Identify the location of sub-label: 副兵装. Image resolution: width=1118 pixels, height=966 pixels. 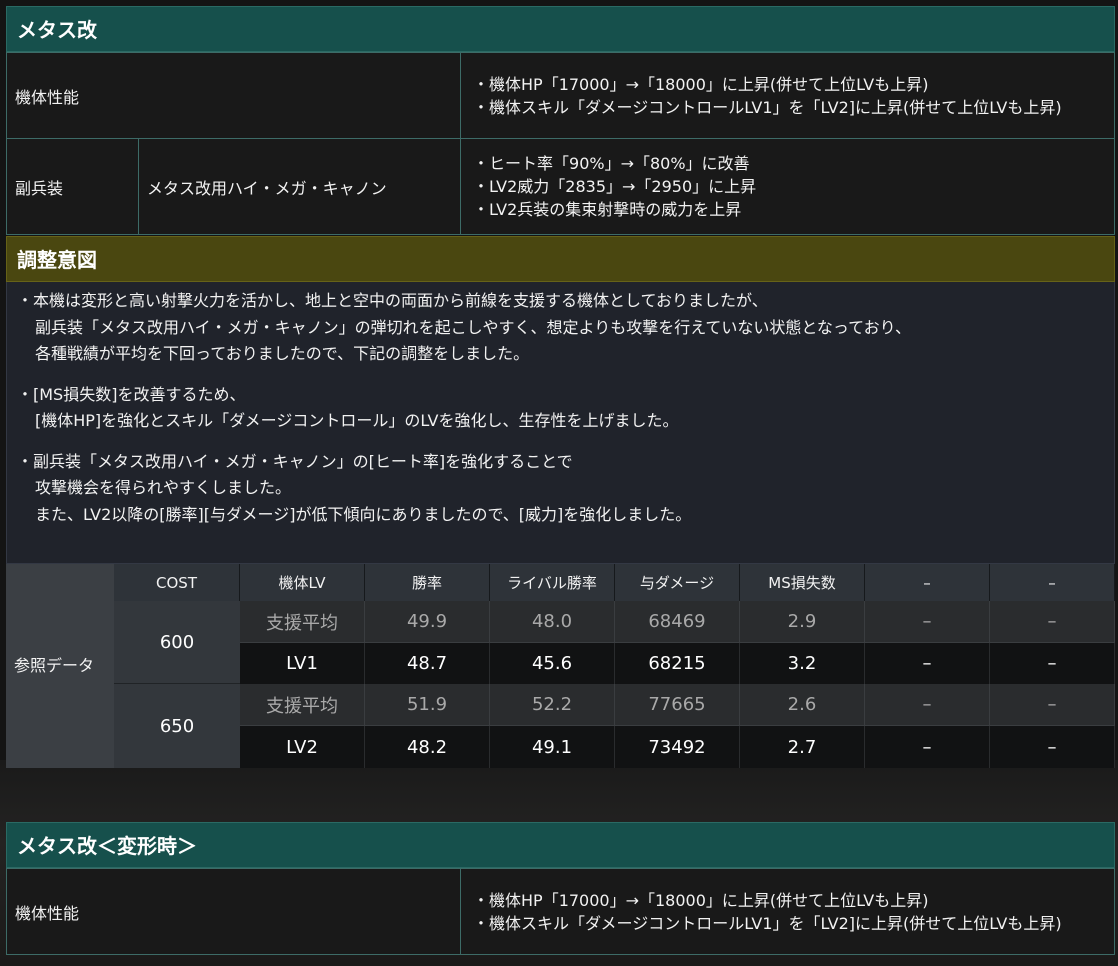
(72, 186).